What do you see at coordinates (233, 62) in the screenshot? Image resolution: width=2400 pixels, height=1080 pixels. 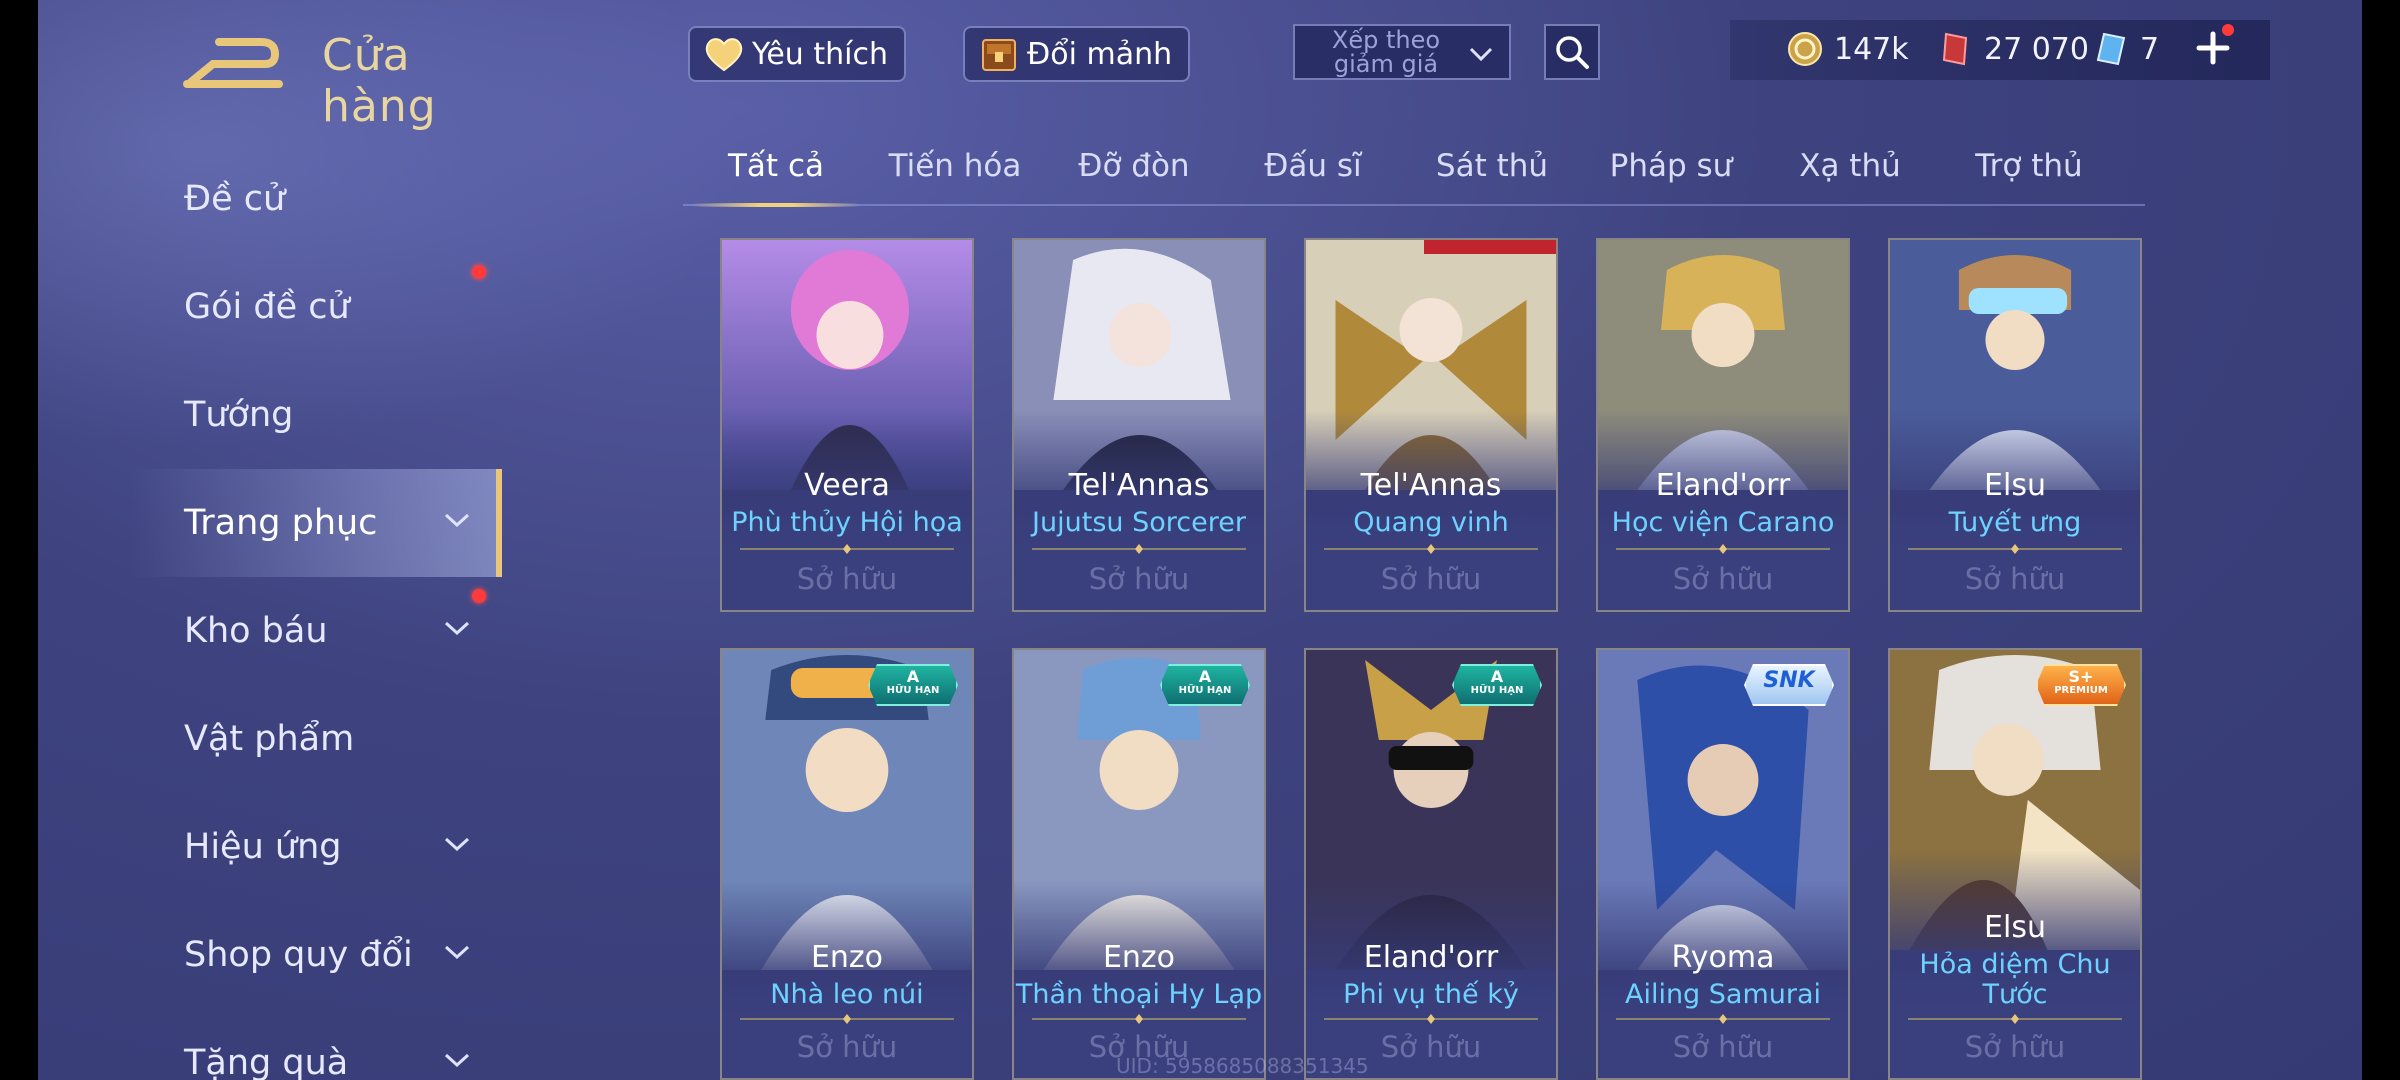 I see `back-button` at bounding box center [233, 62].